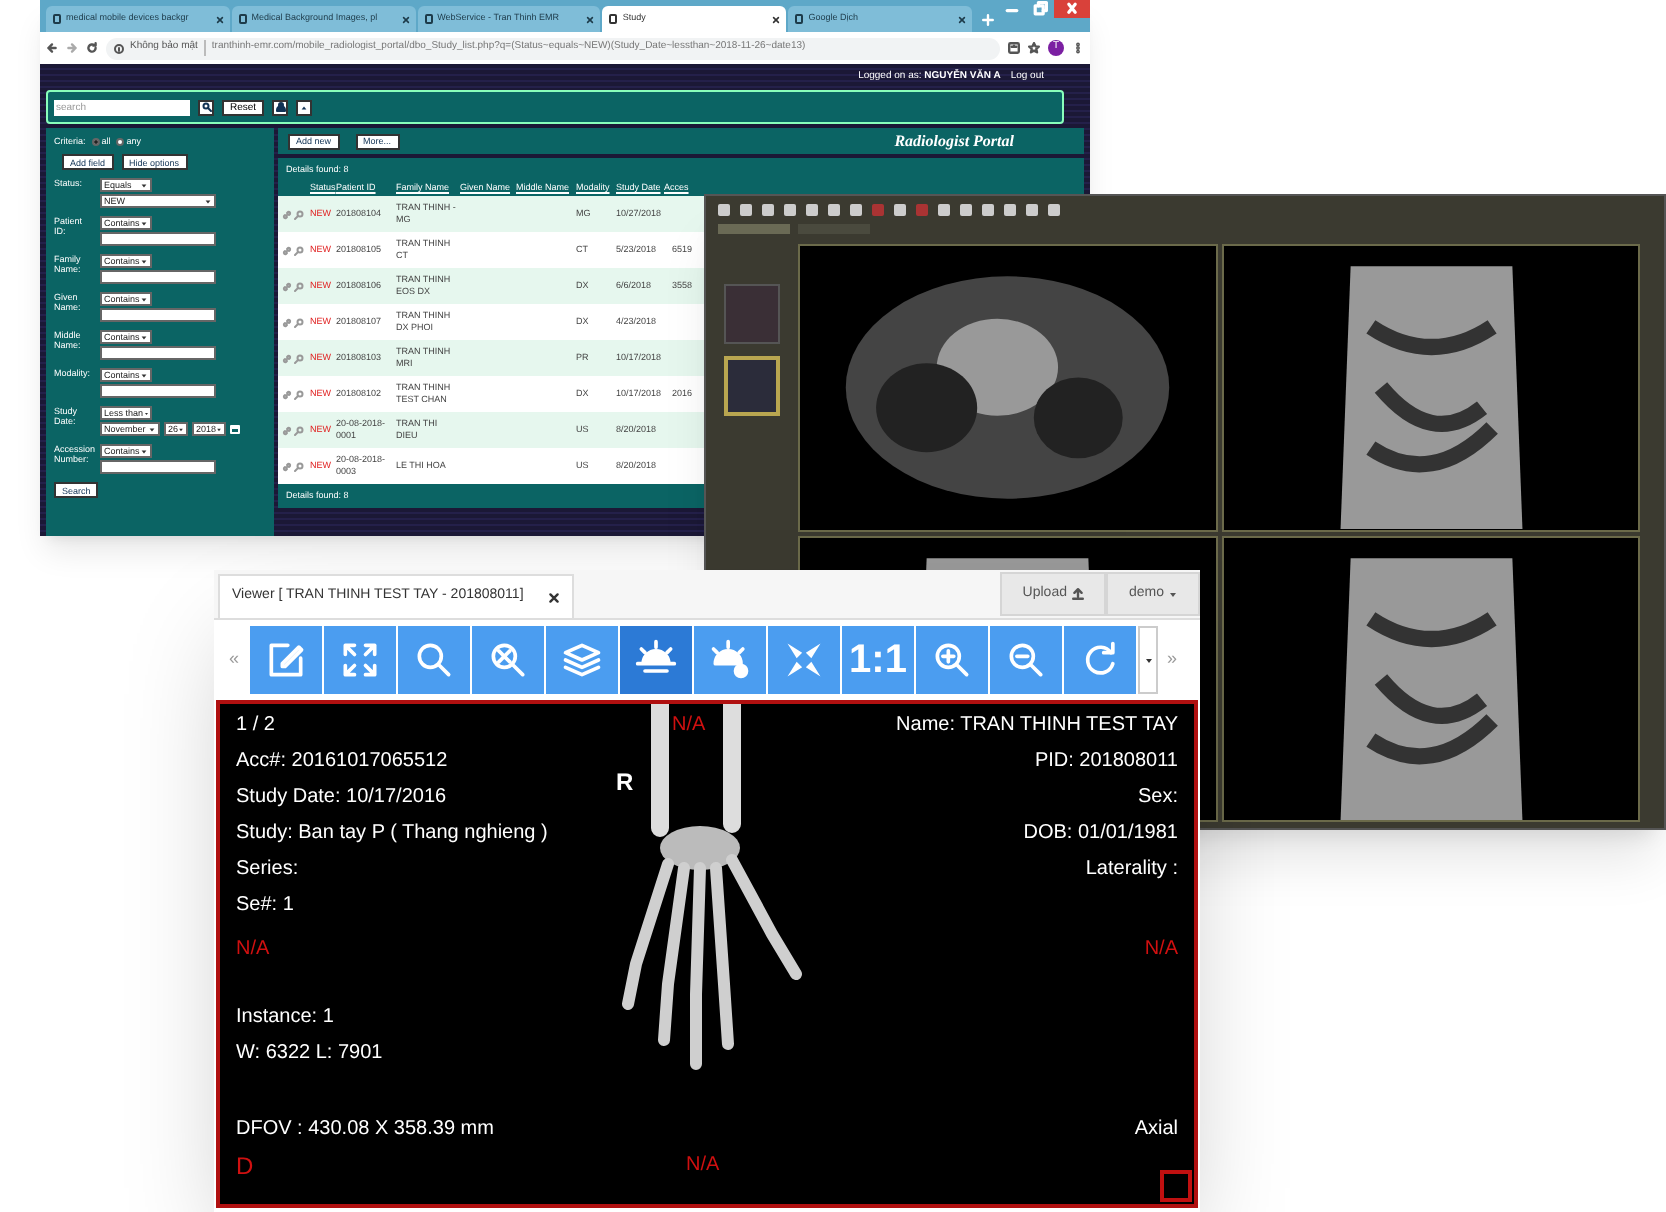 The height and width of the screenshot is (1212, 1666). What do you see at coordinates (392, 834) in the screenshot?
I see `overlay-text: Study: Ban tay P ( Thang nghieng )` at bounding box center [392, 834].